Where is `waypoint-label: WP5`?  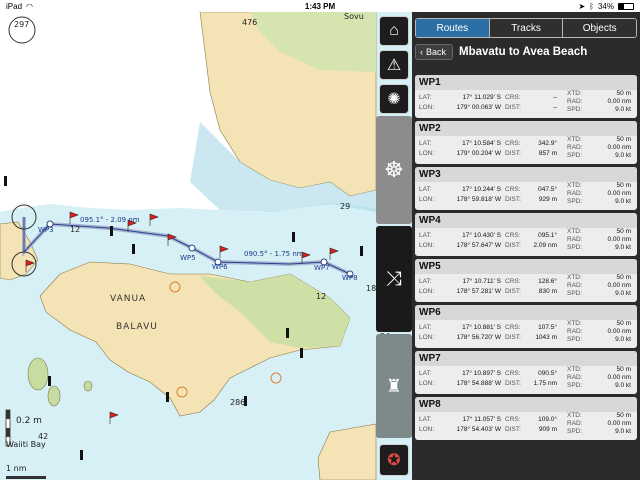
waypoint-label: WP5 is located at coordinates (188, 258).